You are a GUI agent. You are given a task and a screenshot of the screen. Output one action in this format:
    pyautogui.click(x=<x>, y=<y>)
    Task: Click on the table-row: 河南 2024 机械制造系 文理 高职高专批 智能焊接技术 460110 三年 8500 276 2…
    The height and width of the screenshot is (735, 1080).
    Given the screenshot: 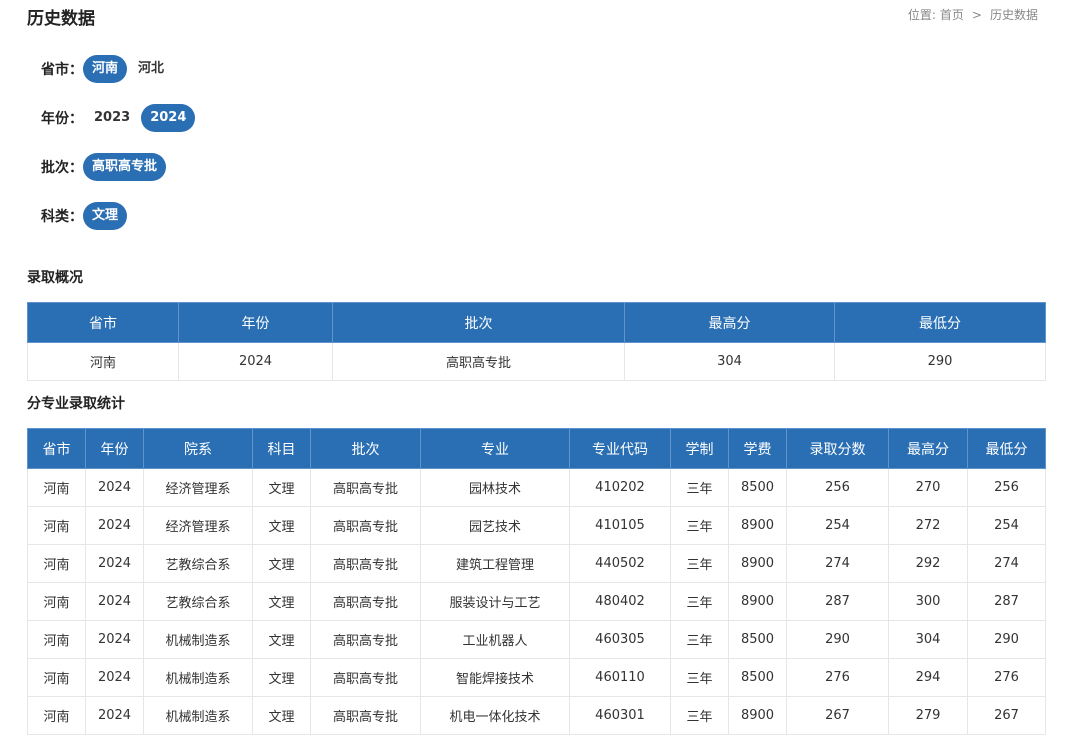 What is the action you would take?
    pyautogui.click(x=536, y=677)
    